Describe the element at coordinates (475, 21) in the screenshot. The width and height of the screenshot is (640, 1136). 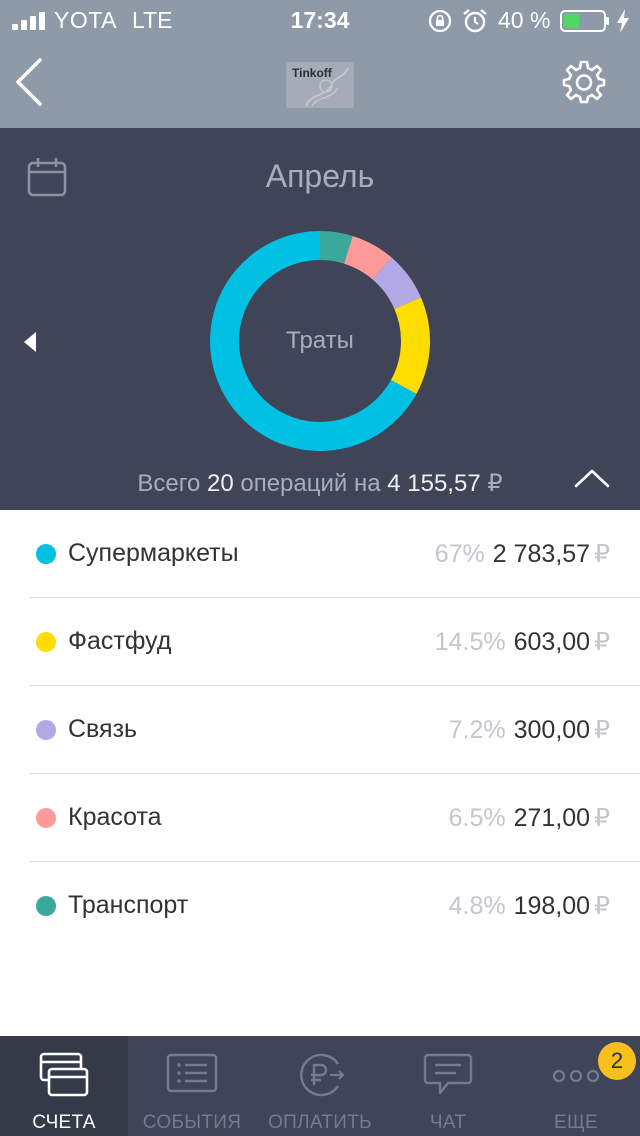
I see `alarm-icon` at that location.